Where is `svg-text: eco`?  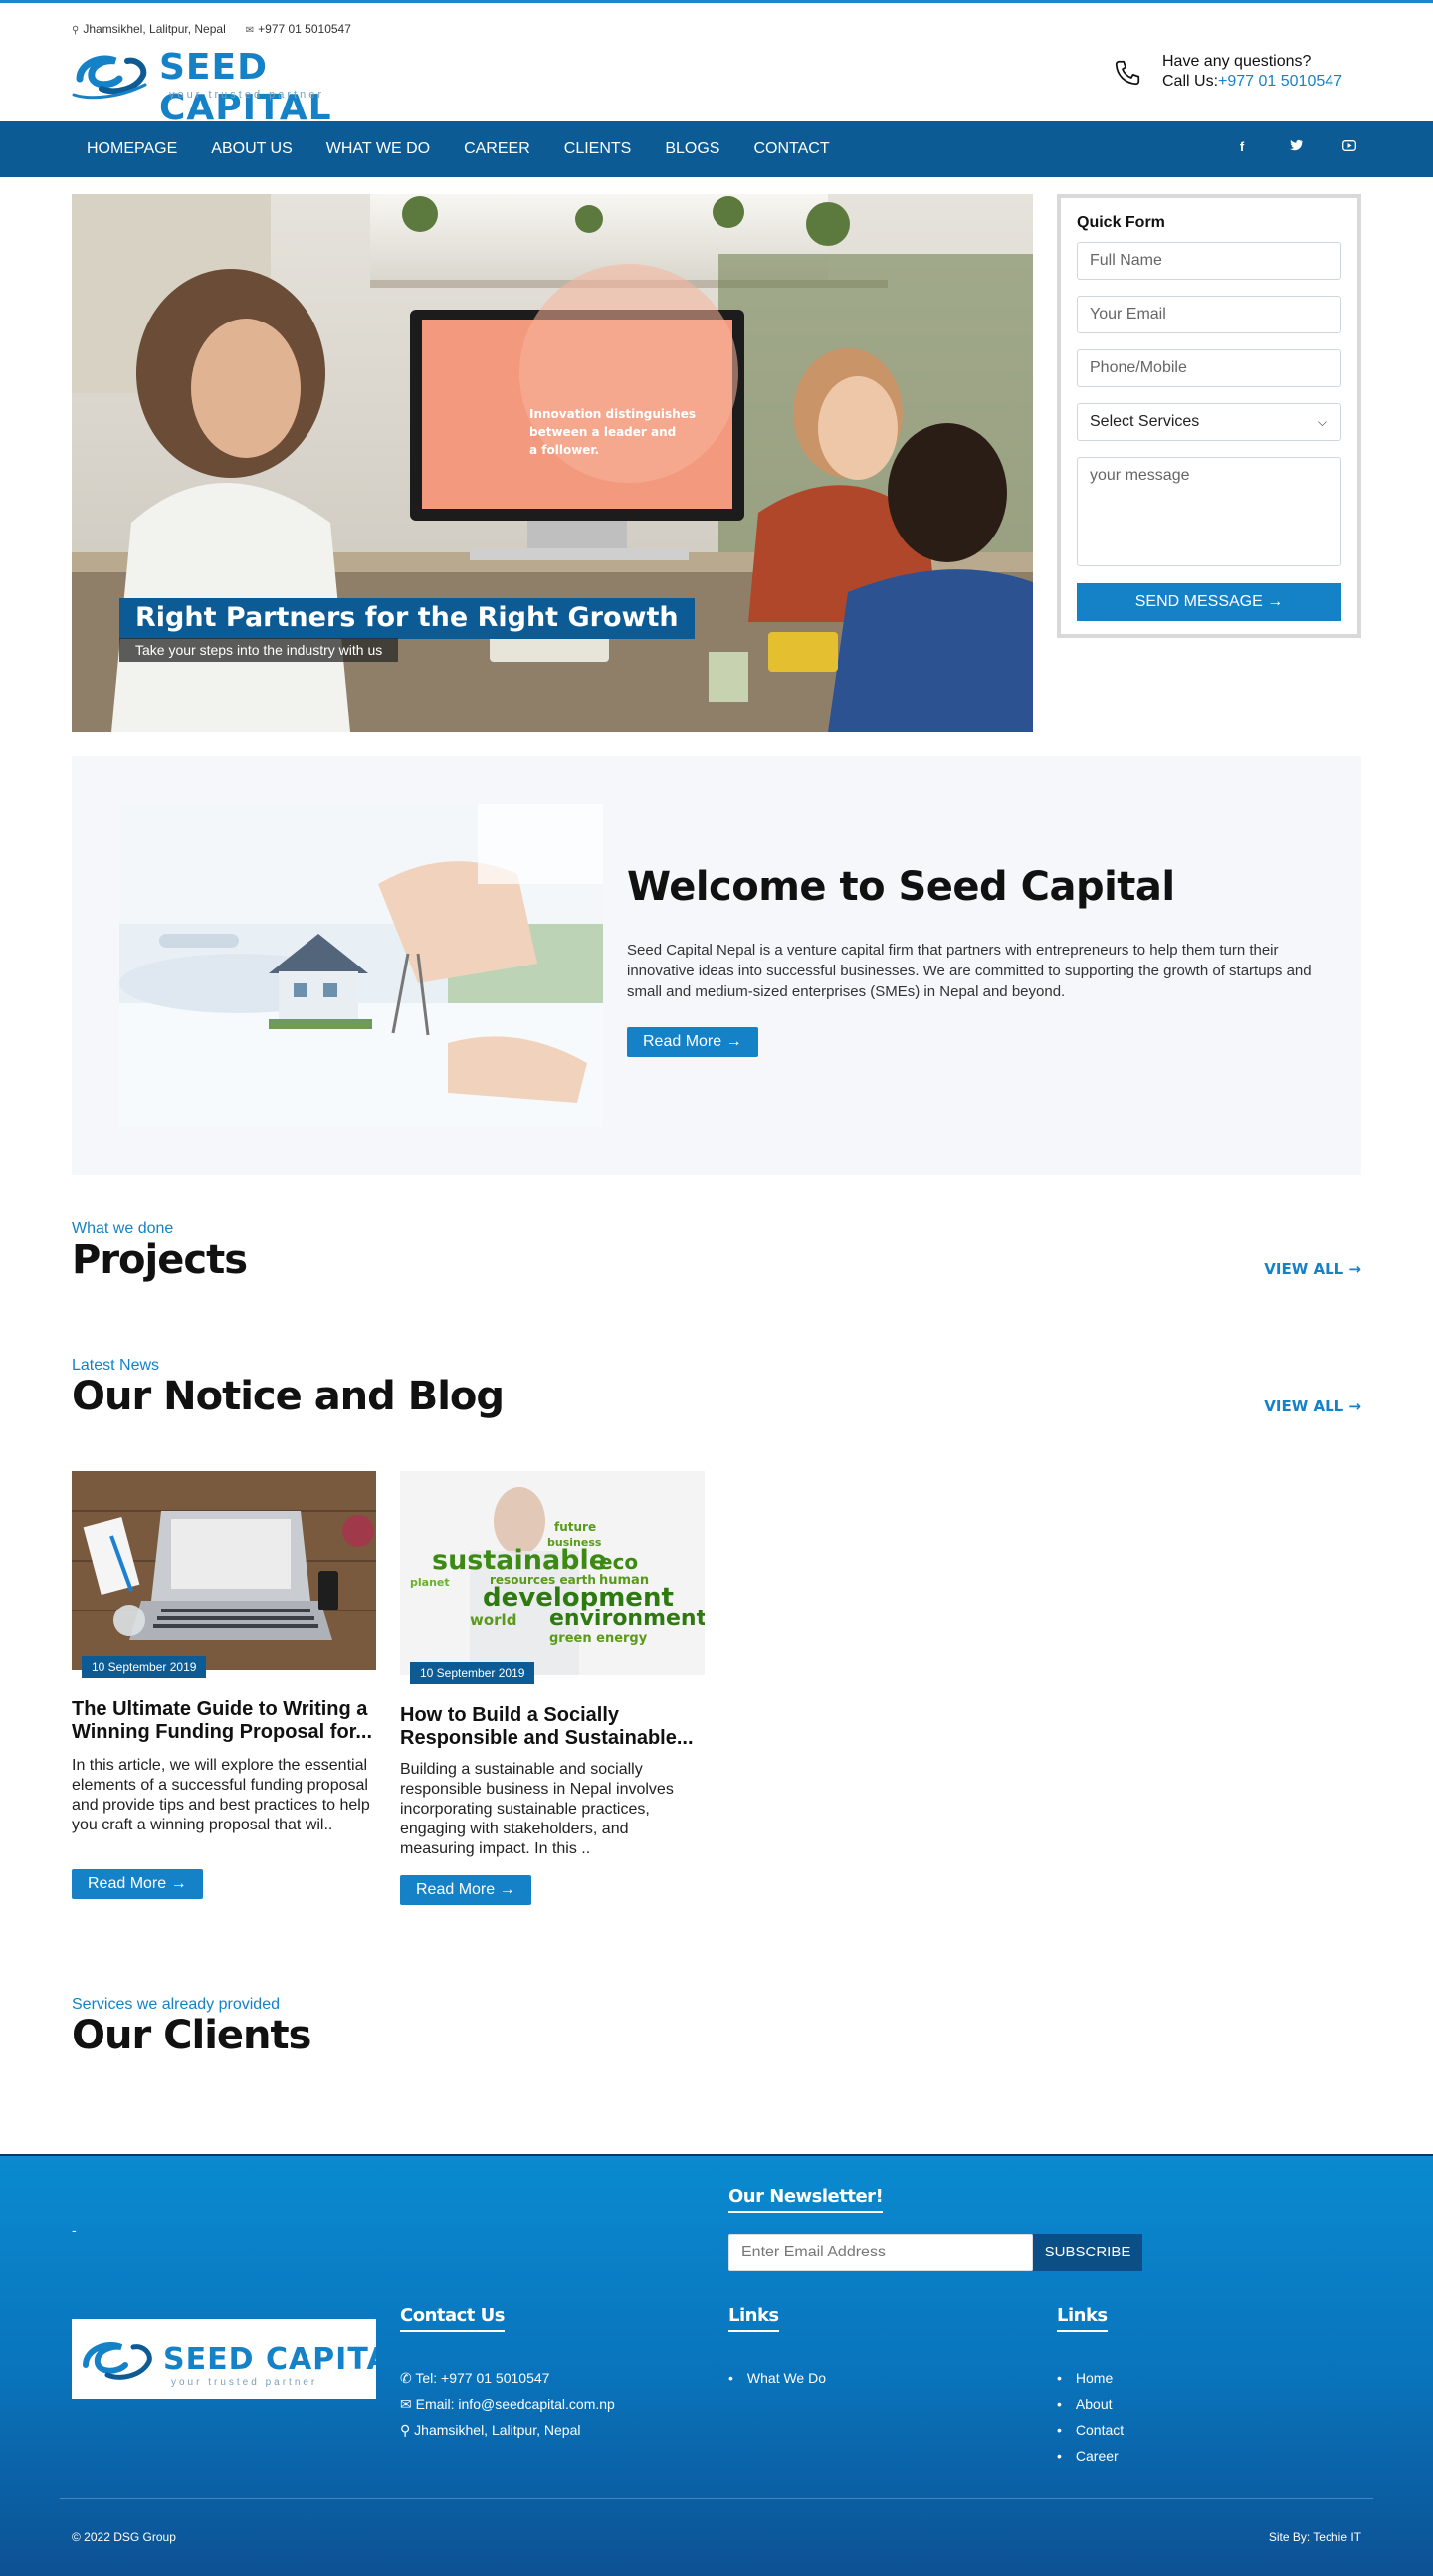
svg-text: eco is located at coordinates (618, 1562).